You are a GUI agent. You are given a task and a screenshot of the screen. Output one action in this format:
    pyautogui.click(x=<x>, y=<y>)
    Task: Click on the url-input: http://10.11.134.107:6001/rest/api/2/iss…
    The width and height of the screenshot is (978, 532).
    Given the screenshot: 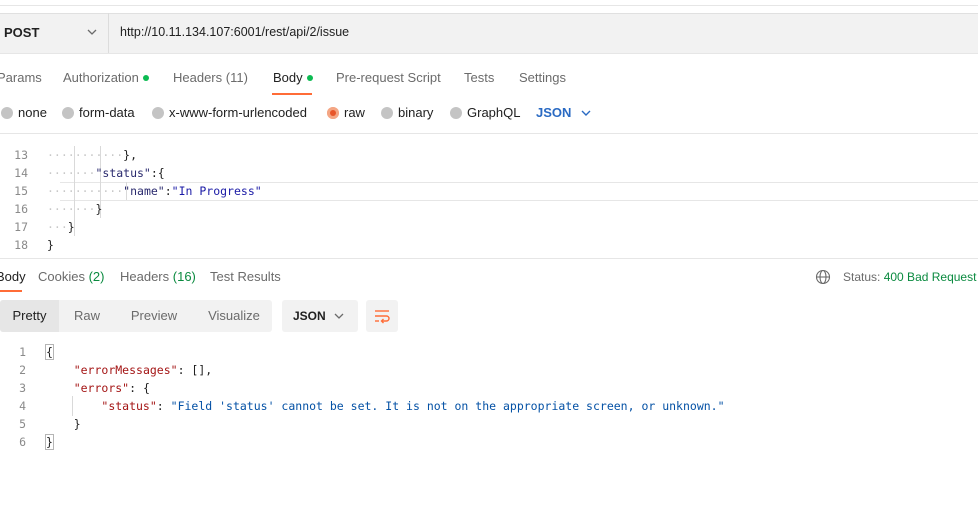 What is the action you would take?
    pyautogui.click(x=234, y=32)
    